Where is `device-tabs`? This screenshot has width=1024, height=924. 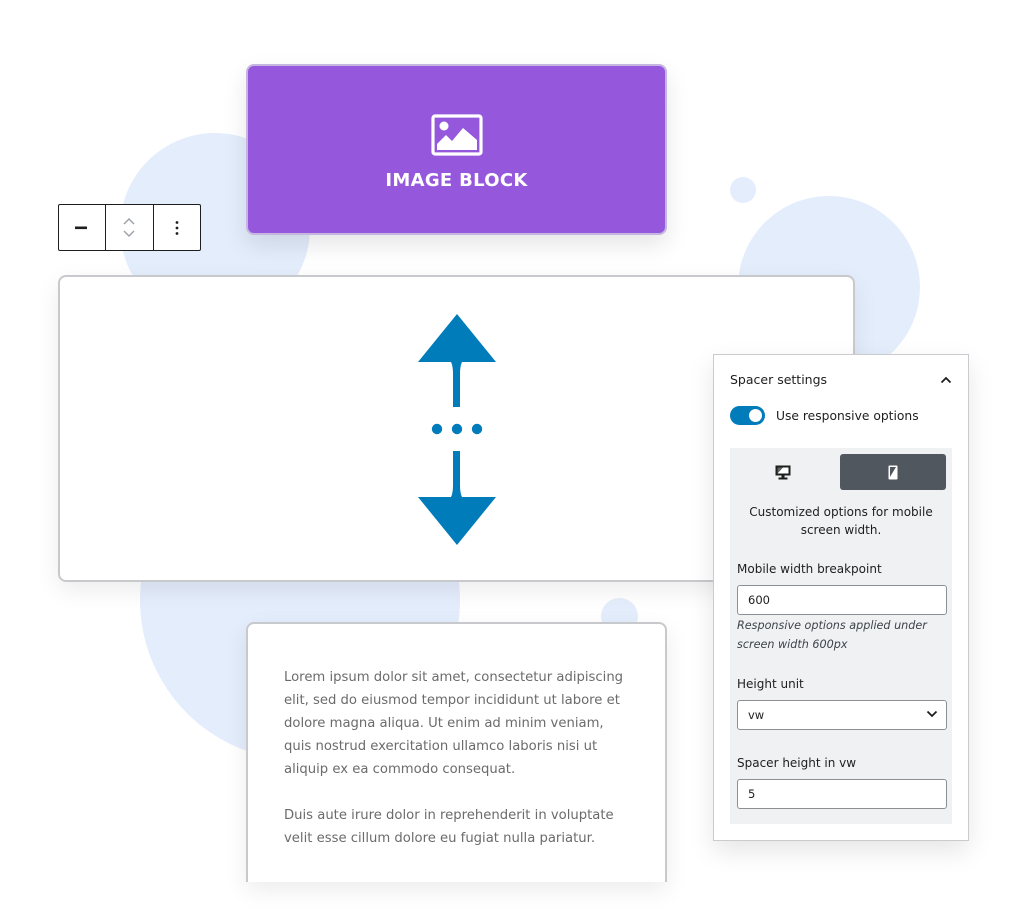 device-tabs is located at coordinates (838, 472).